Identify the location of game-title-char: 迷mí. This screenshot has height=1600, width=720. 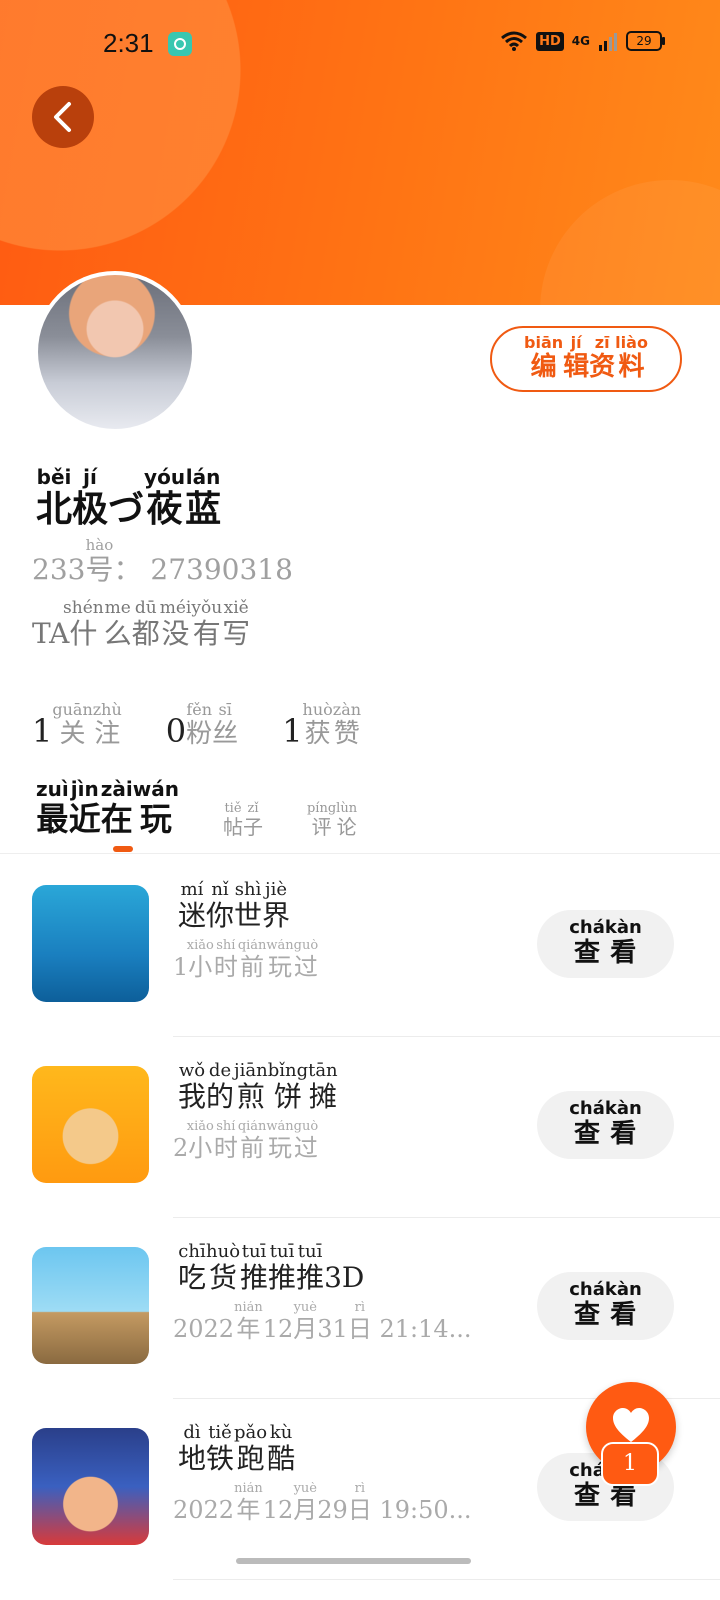
(192, 905).